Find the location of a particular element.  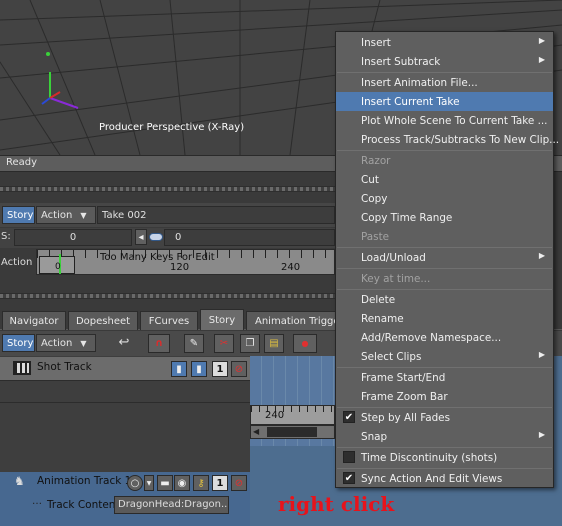

action-timeline-ruler: 0 Too Many Keys For Edit 120 240 is located at coordinates (186, 262).